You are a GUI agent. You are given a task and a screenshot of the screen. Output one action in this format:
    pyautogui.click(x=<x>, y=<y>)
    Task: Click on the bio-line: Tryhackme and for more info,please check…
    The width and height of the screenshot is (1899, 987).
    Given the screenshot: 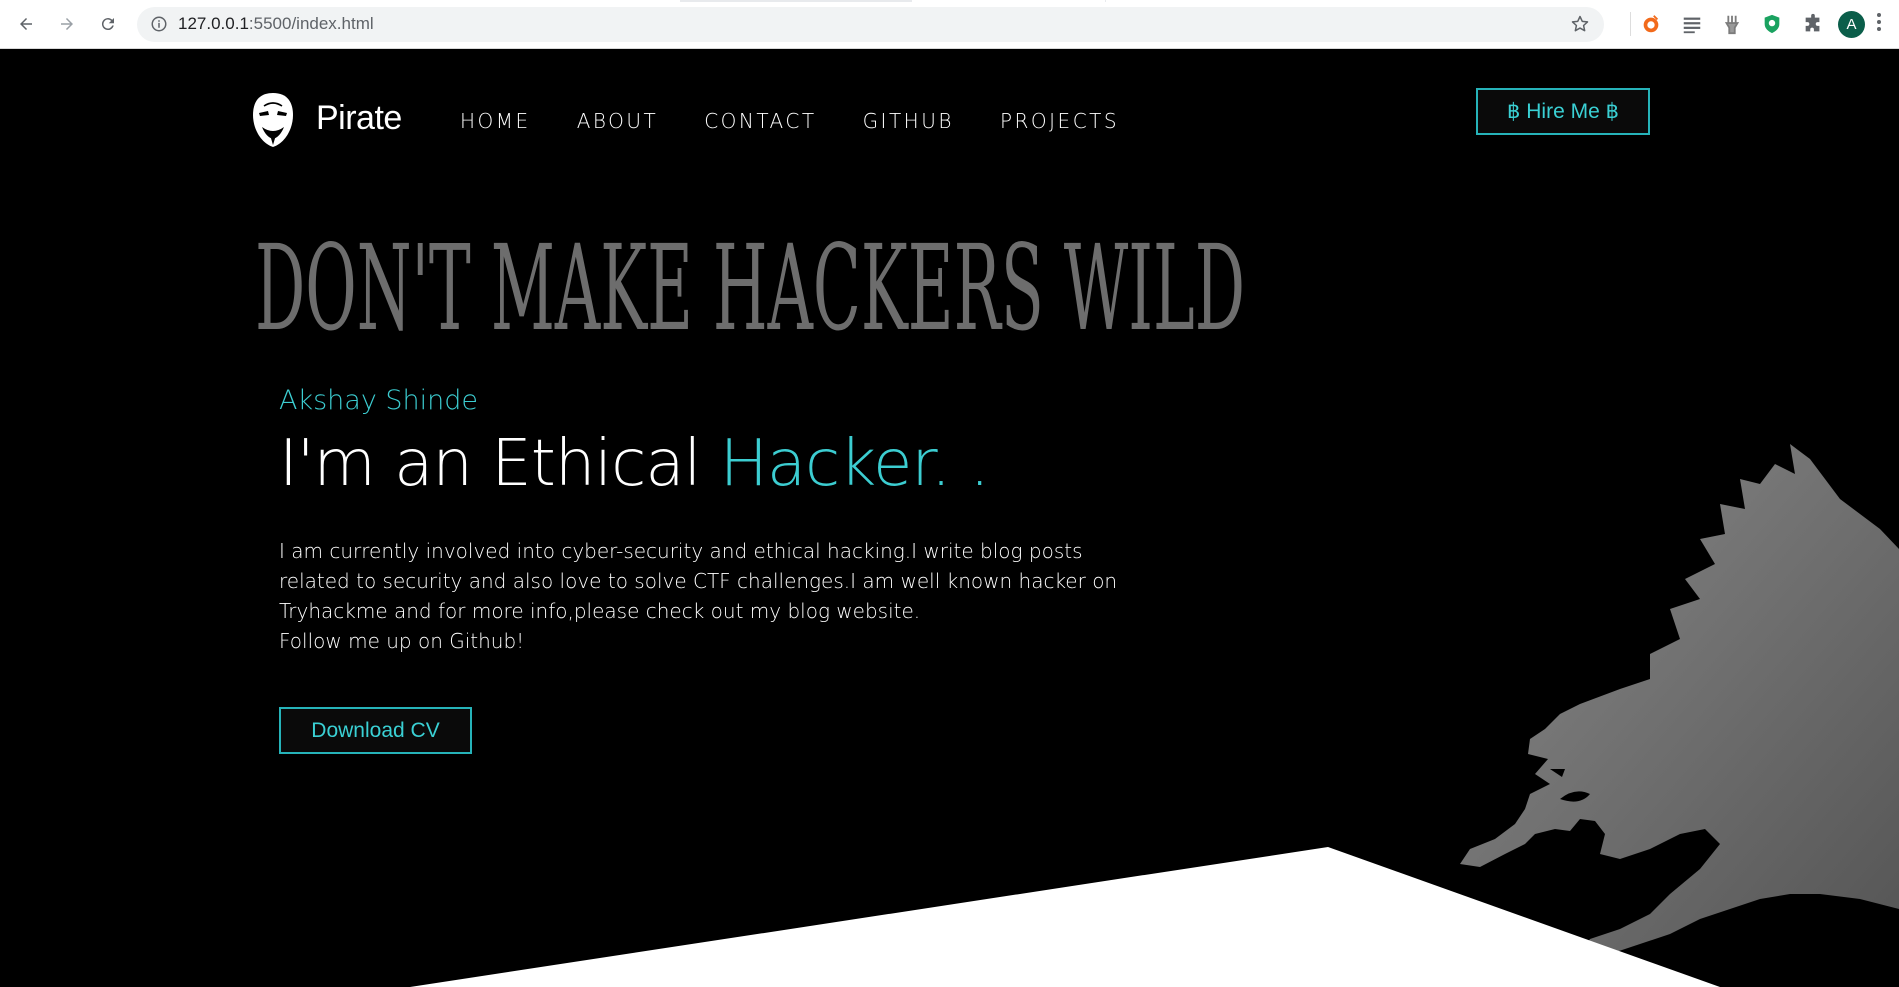 What is the action you would take?
    pyautogui.click(x=600, y=611)
    